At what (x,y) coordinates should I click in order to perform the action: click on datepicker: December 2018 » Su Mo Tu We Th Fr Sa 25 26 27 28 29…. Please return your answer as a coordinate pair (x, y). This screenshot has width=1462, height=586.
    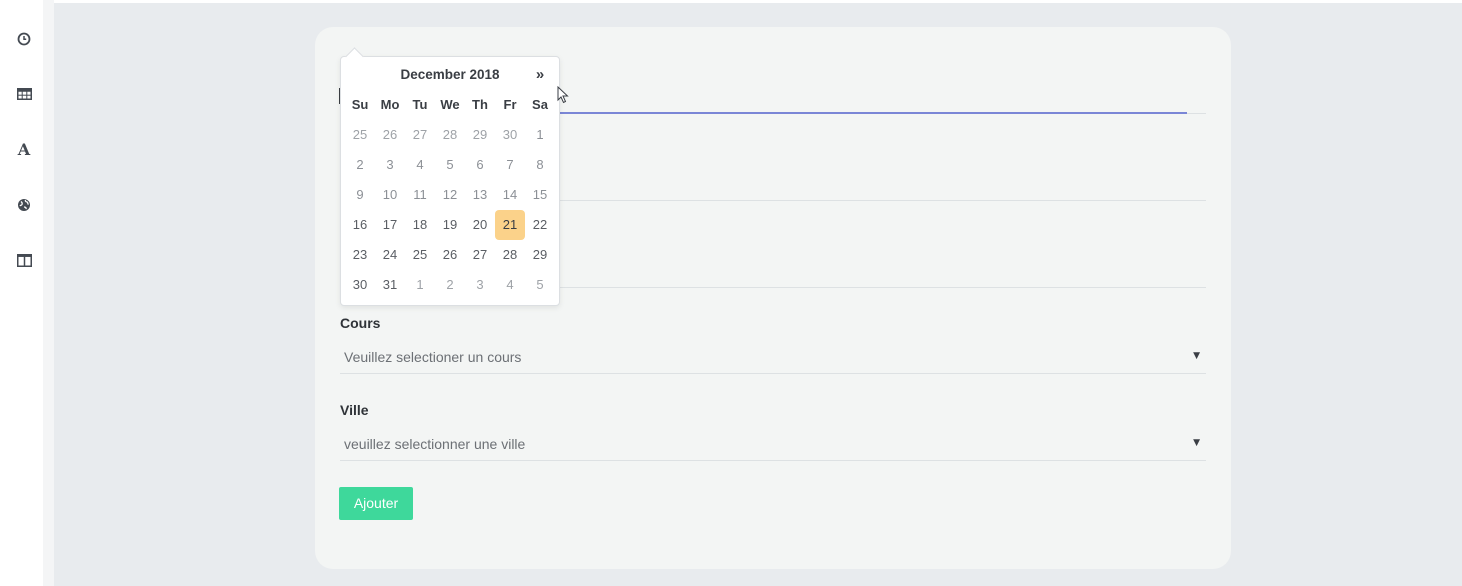
    Looking at the image, I should click on (450, 176).